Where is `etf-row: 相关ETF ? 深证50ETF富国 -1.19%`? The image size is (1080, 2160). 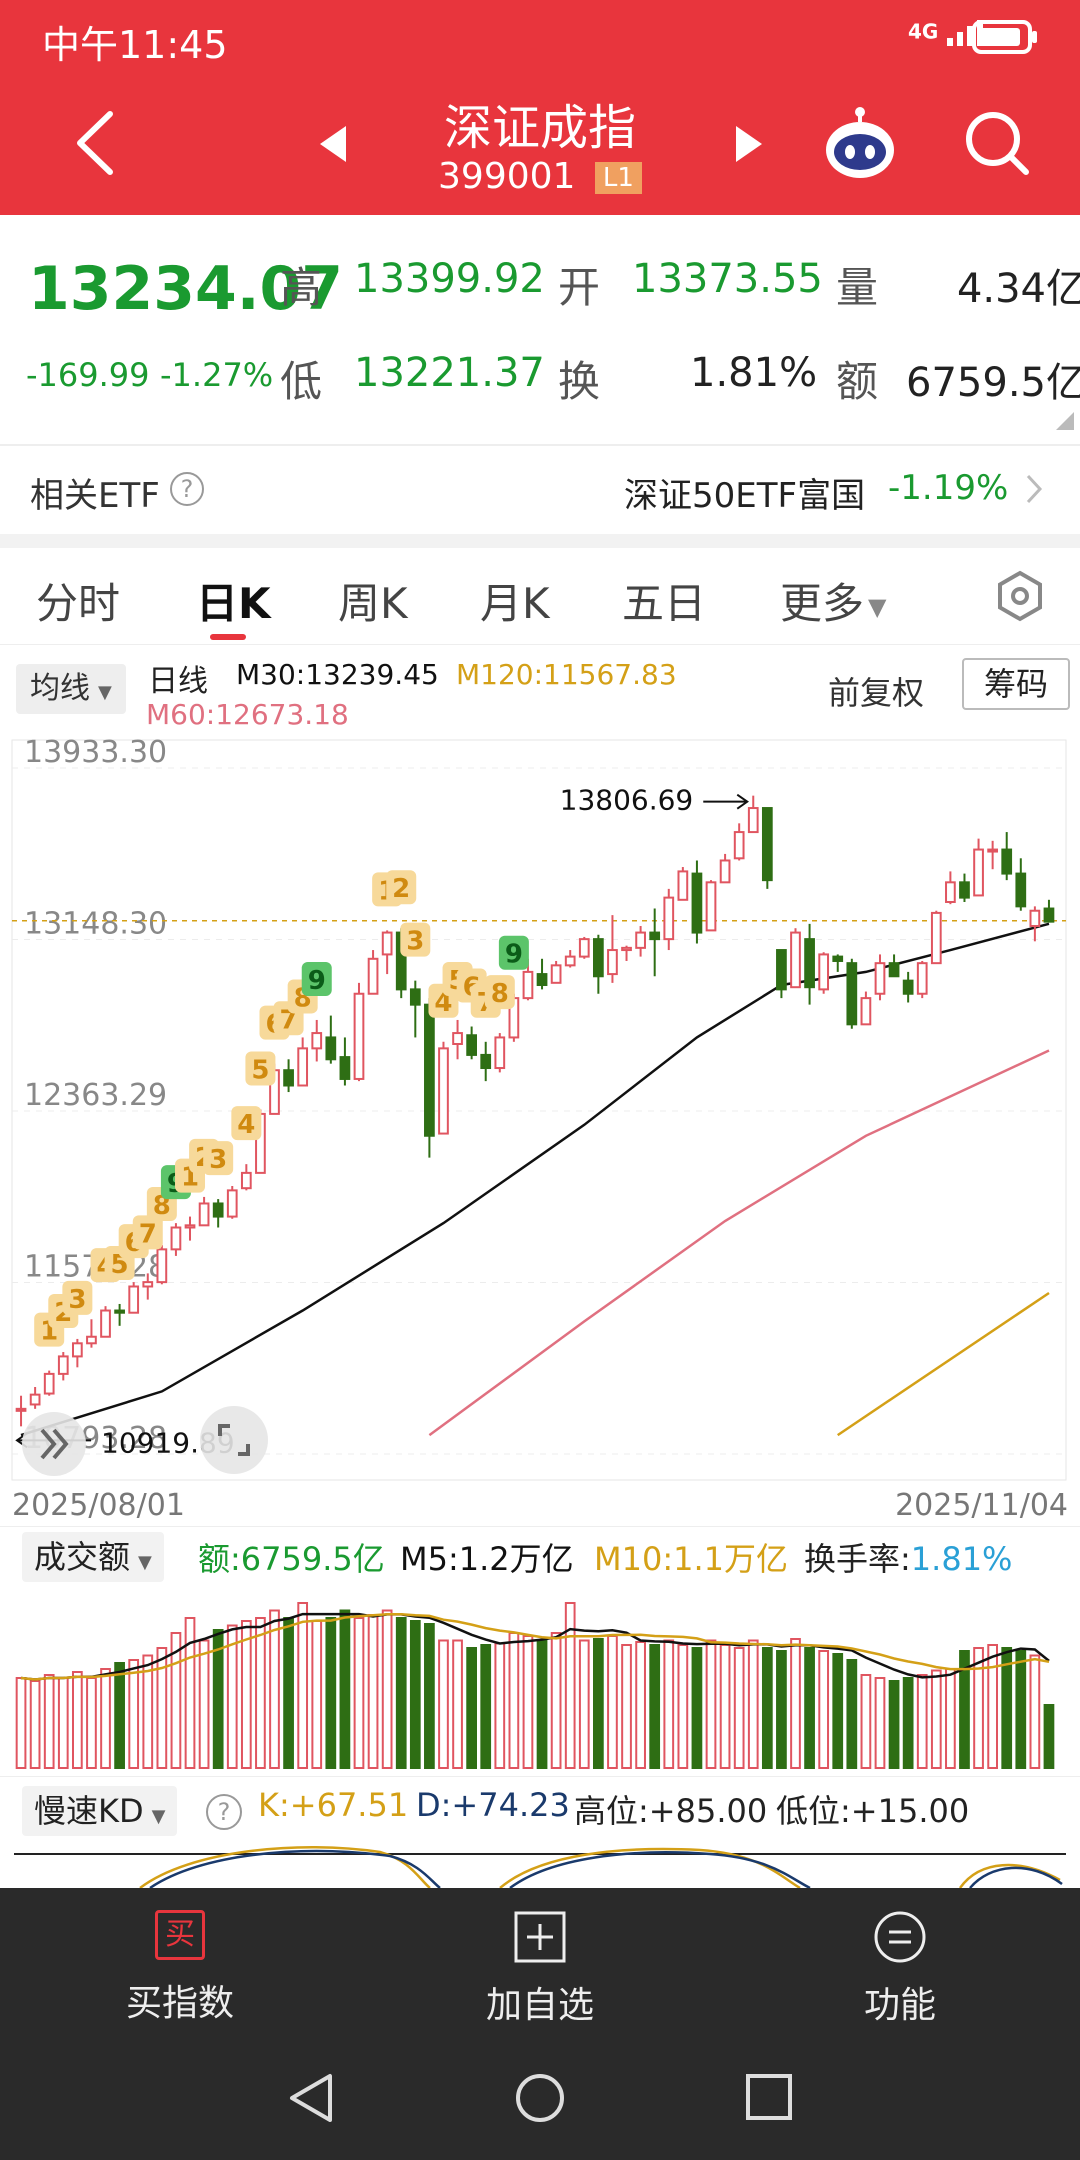 etf-row: 相关ETF ? 深证50ETF富国 -1.19% is located at coordinates (540, 491).